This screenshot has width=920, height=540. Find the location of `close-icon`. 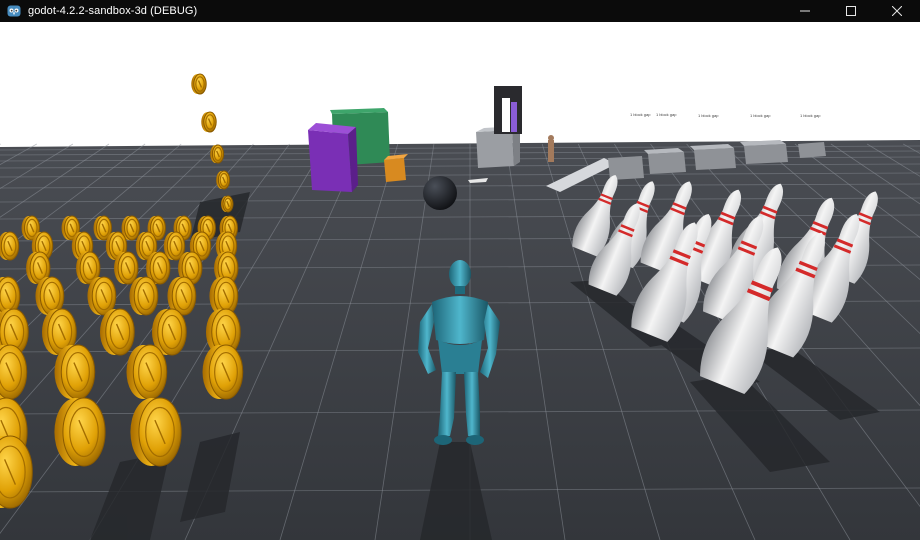

close-icon is located at coordinates (897, 11).